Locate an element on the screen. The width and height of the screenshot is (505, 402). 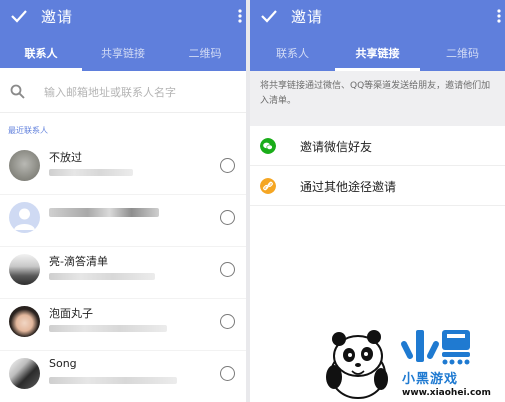
search-icon is located at coordinates (17, 91).